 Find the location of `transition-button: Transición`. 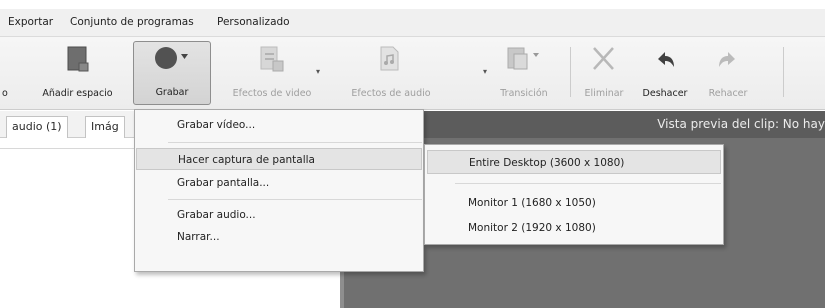

transition-button: Transición is located at coordinates (524, 73).